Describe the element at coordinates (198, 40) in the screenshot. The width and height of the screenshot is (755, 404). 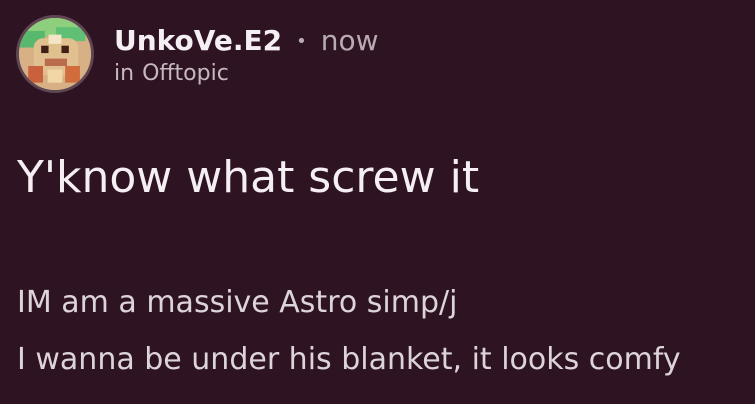
I see `author-name: UnkoVe.E2` at that location.